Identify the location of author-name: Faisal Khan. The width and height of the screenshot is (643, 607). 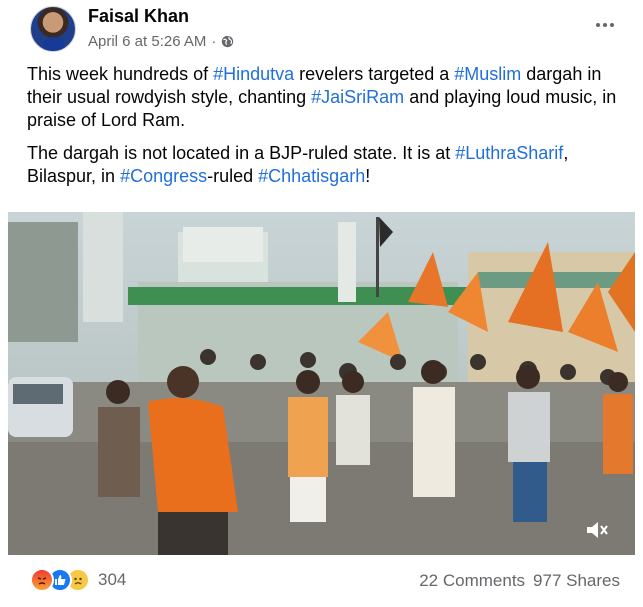
(138, 16).